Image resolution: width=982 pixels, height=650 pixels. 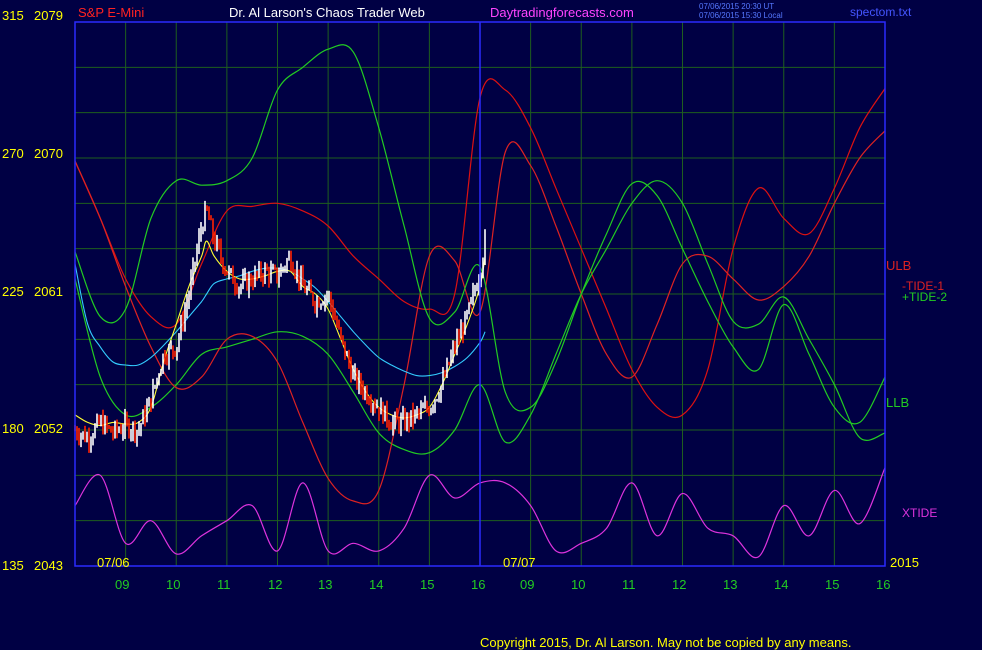 What do you see at coordinates (925, 297) in the screenshot?
I see `tide2-label: +TIDE-2` at bounding box center [925, 297].